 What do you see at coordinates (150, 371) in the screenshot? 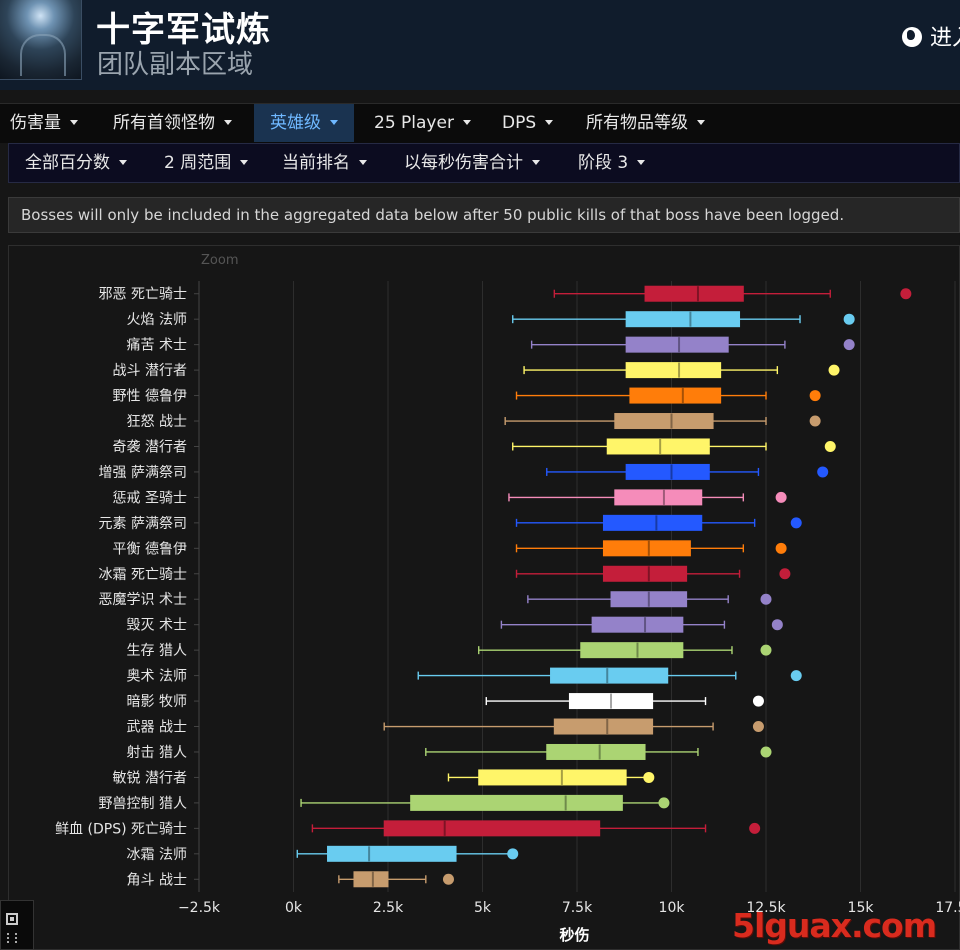
I see `category-label: 战斗 潜行者` at bounding box center [150, 371].